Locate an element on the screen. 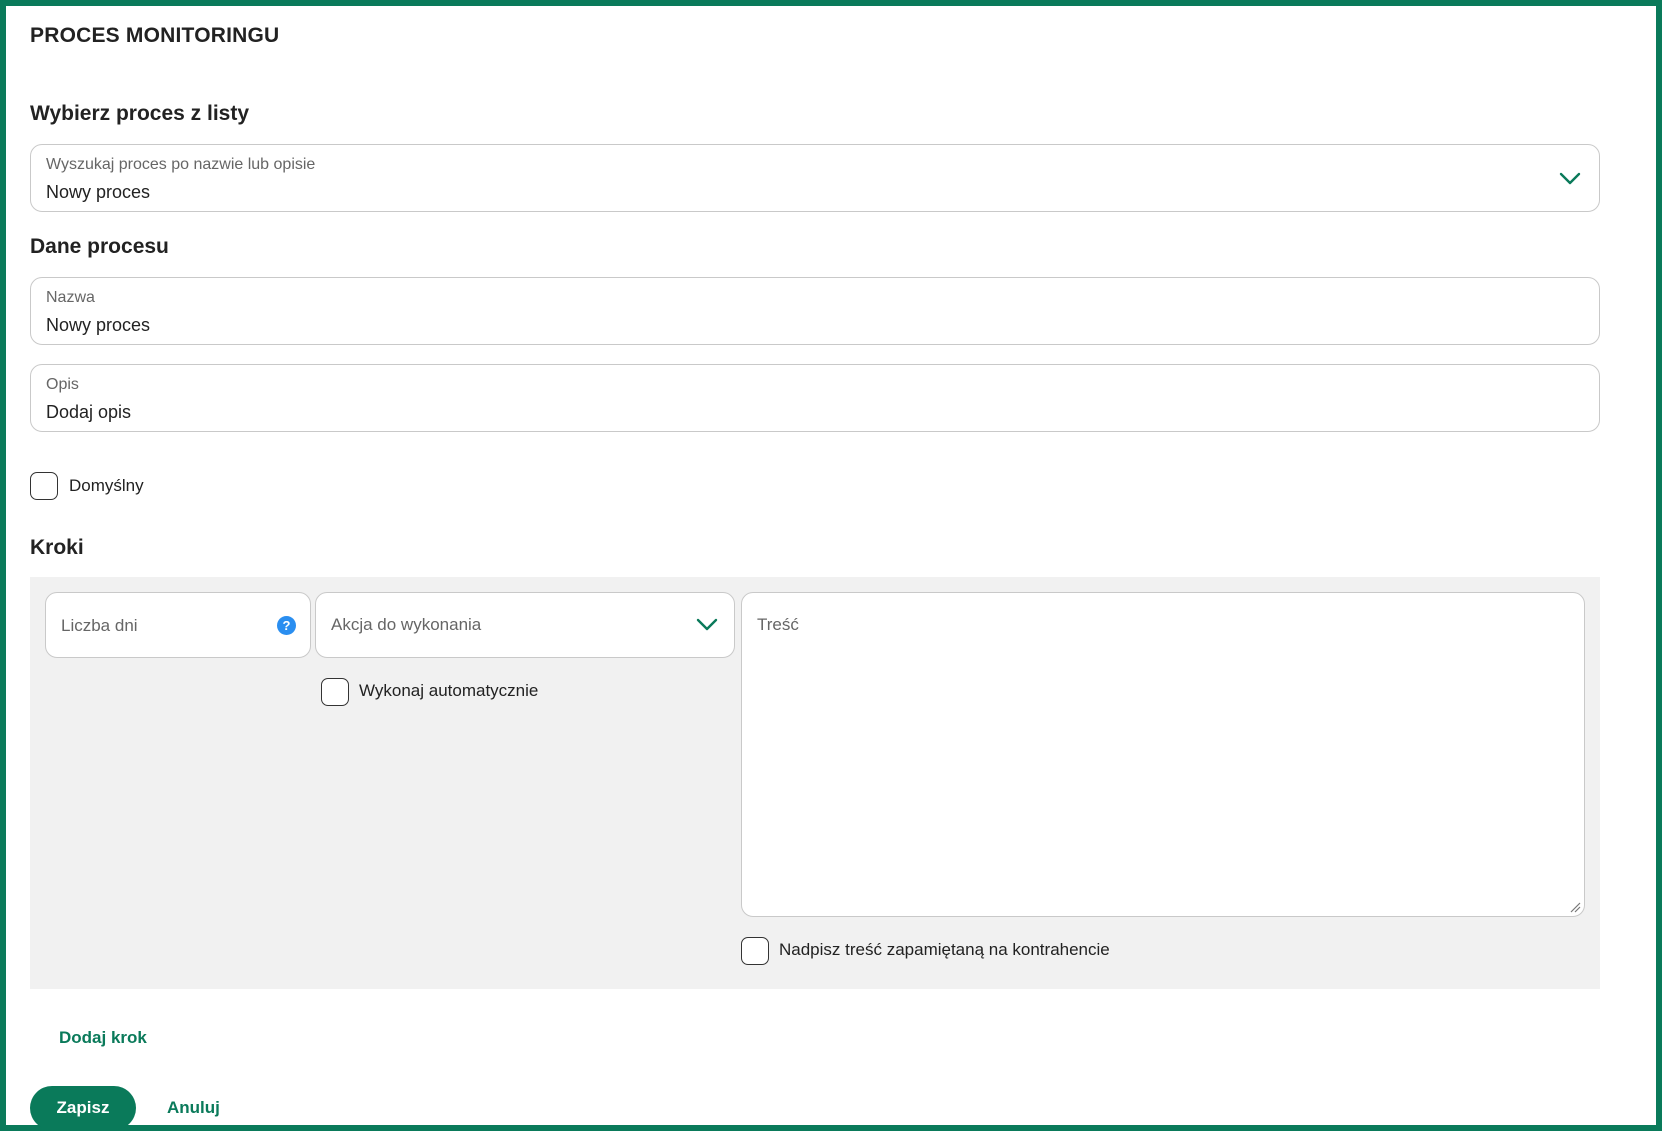 Image resolution: width=1662 pixels, height=1131 pixels. save-button: Zapisz is located at coordinates (83, 1108).